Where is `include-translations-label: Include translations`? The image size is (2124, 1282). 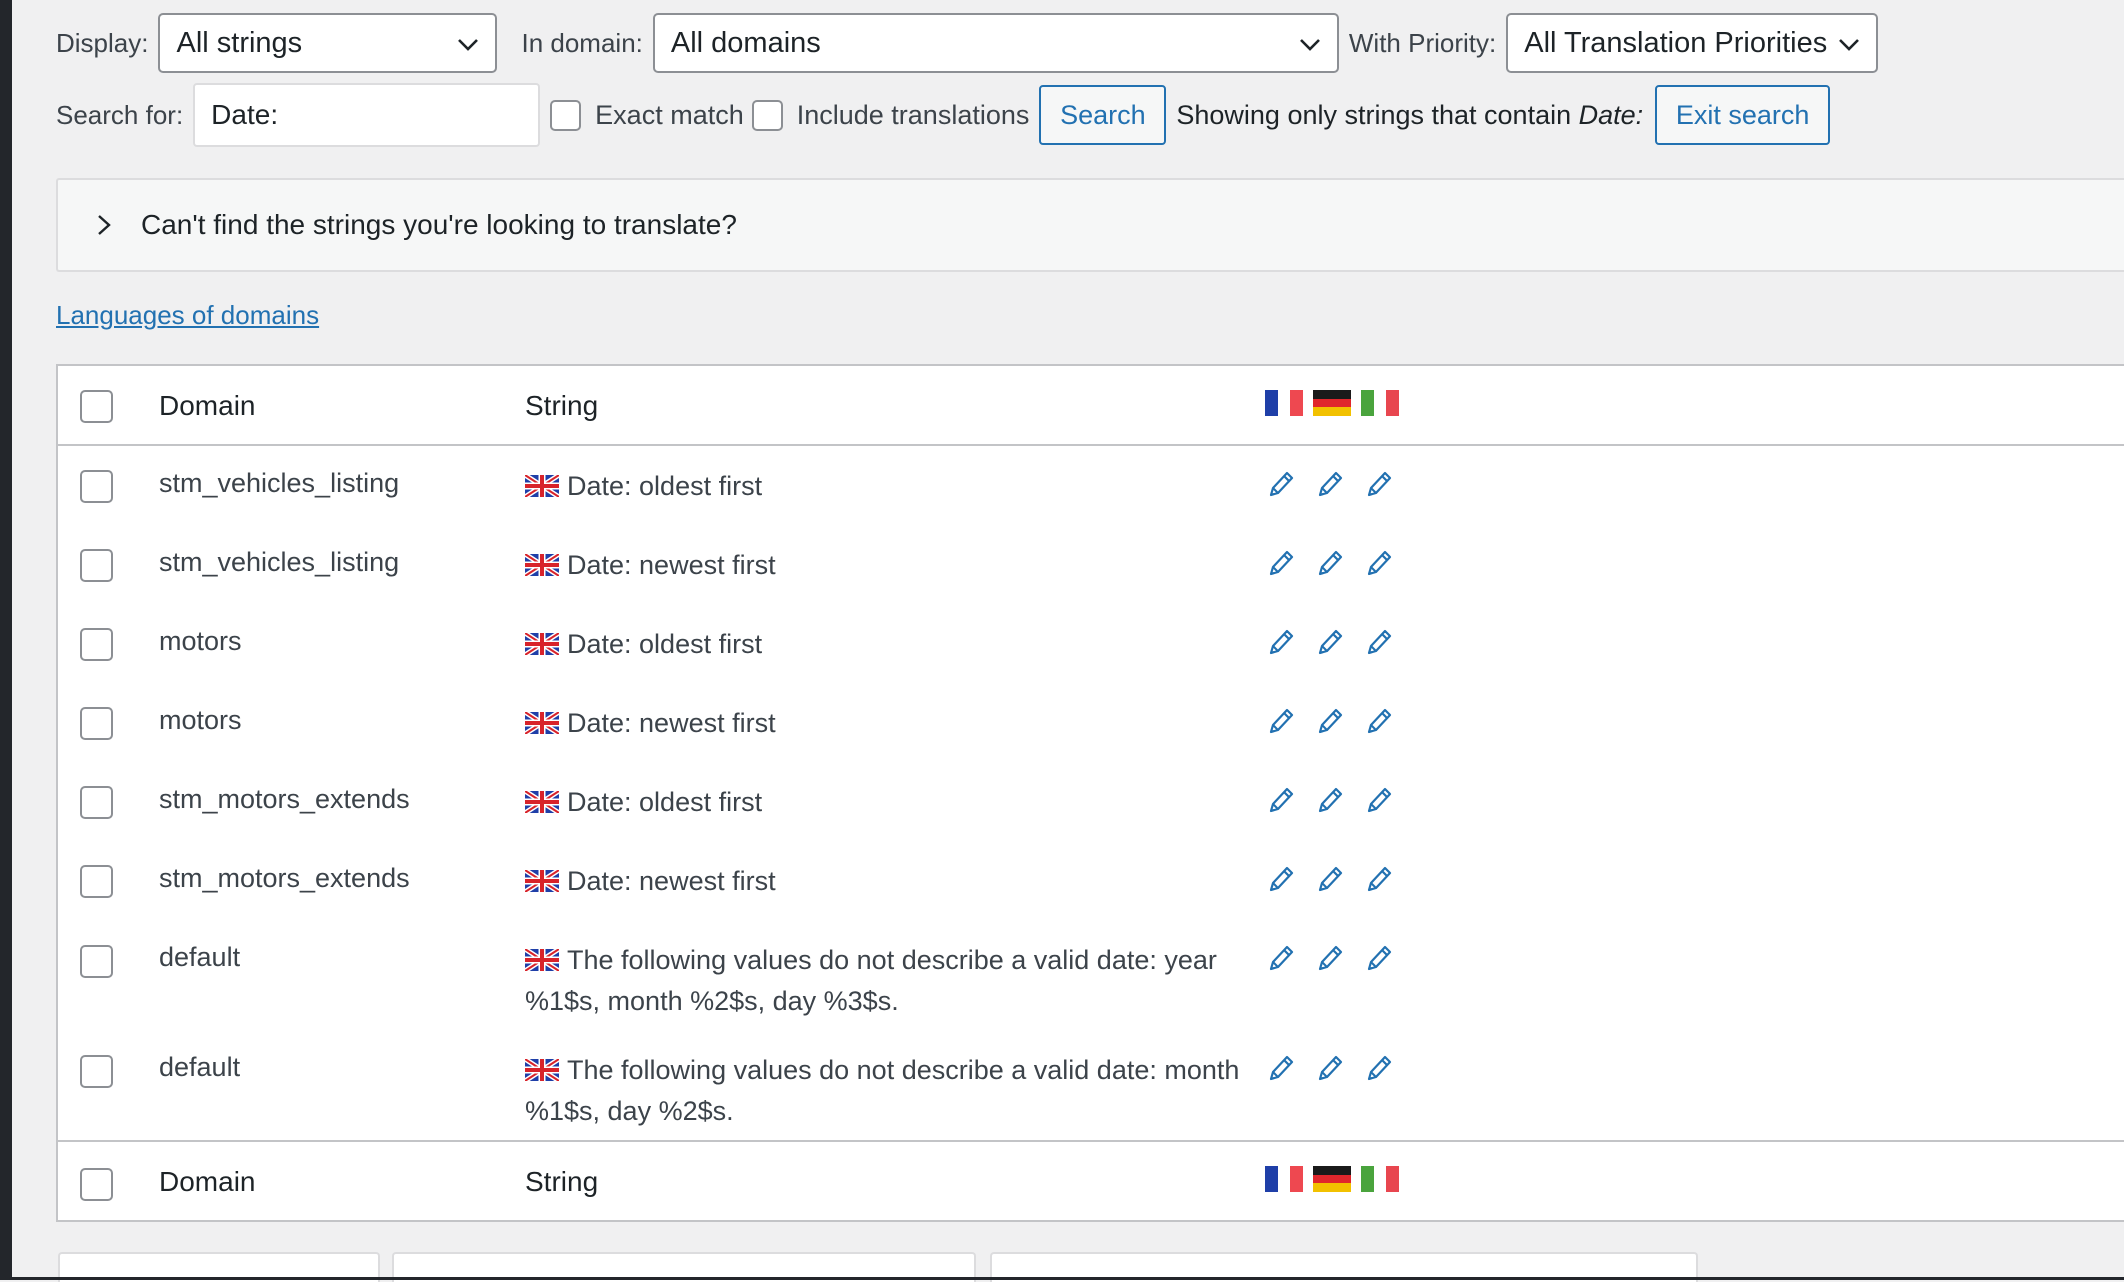 include-translations-label: Include translations is located at coordinates (913, 115).